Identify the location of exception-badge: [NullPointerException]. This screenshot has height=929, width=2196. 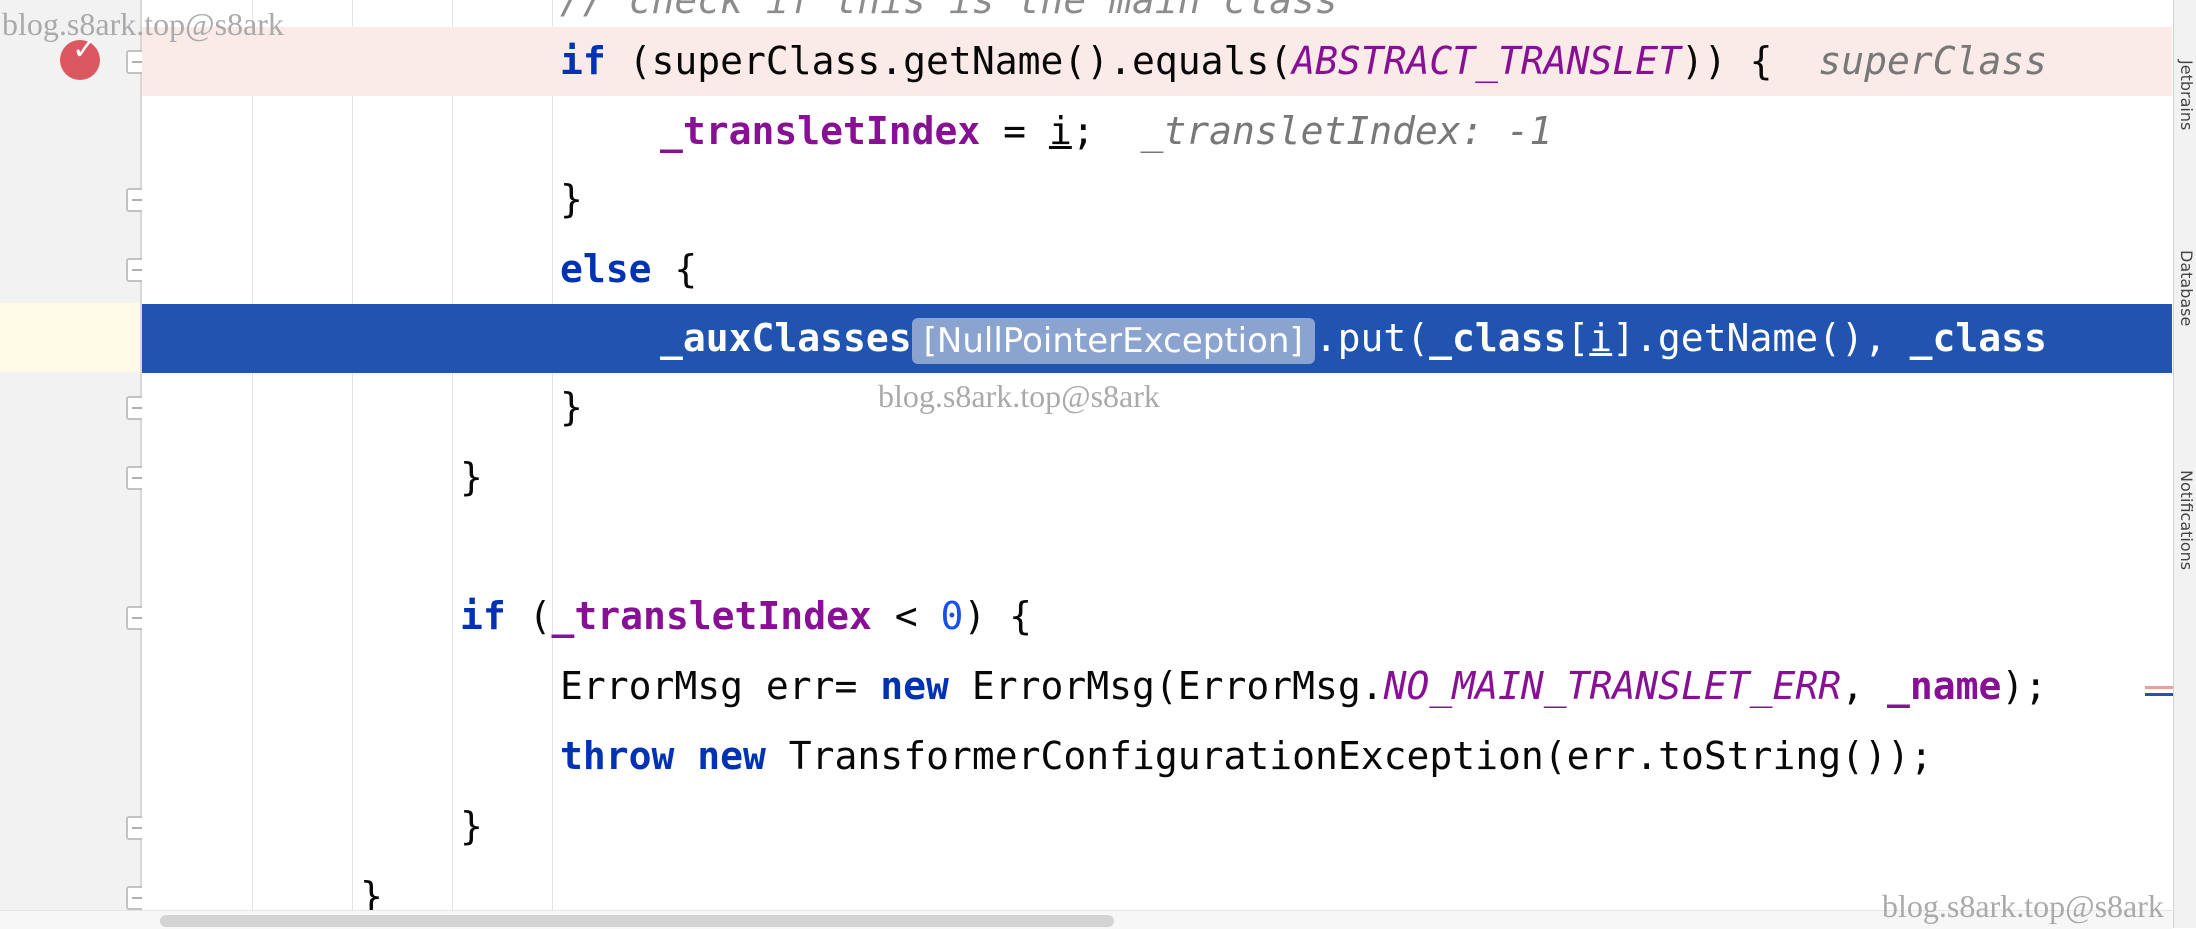
(1113, 340).